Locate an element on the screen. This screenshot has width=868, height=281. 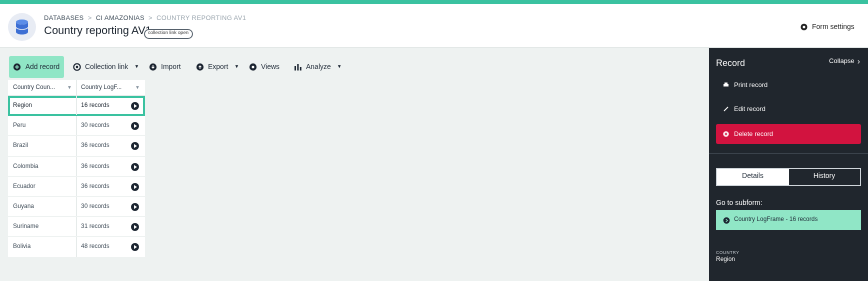
export-button: Export ▼ is located at coordinates (217, 67).